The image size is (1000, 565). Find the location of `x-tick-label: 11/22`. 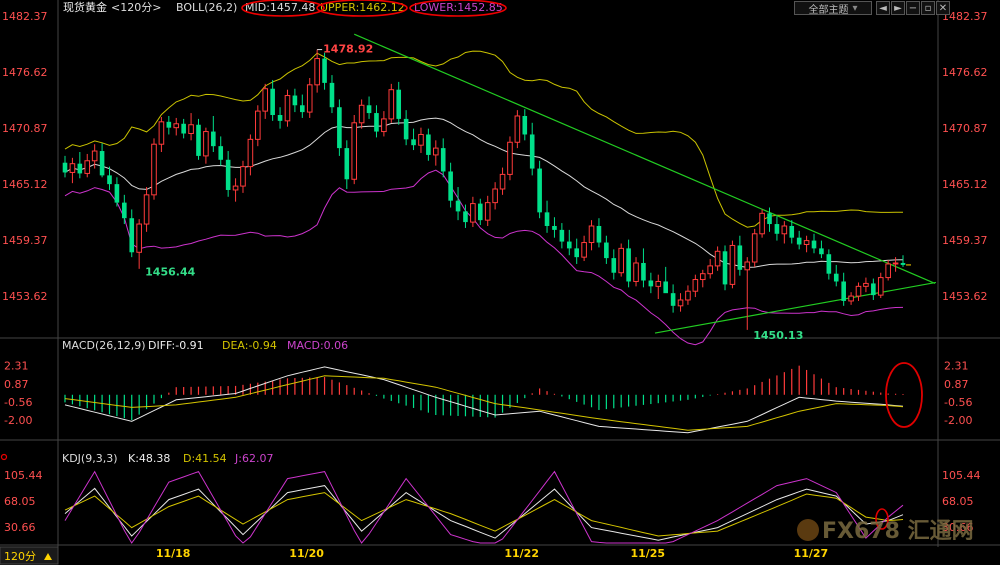

x-tick-label: 11/22 is located at coordinates (521, 553).